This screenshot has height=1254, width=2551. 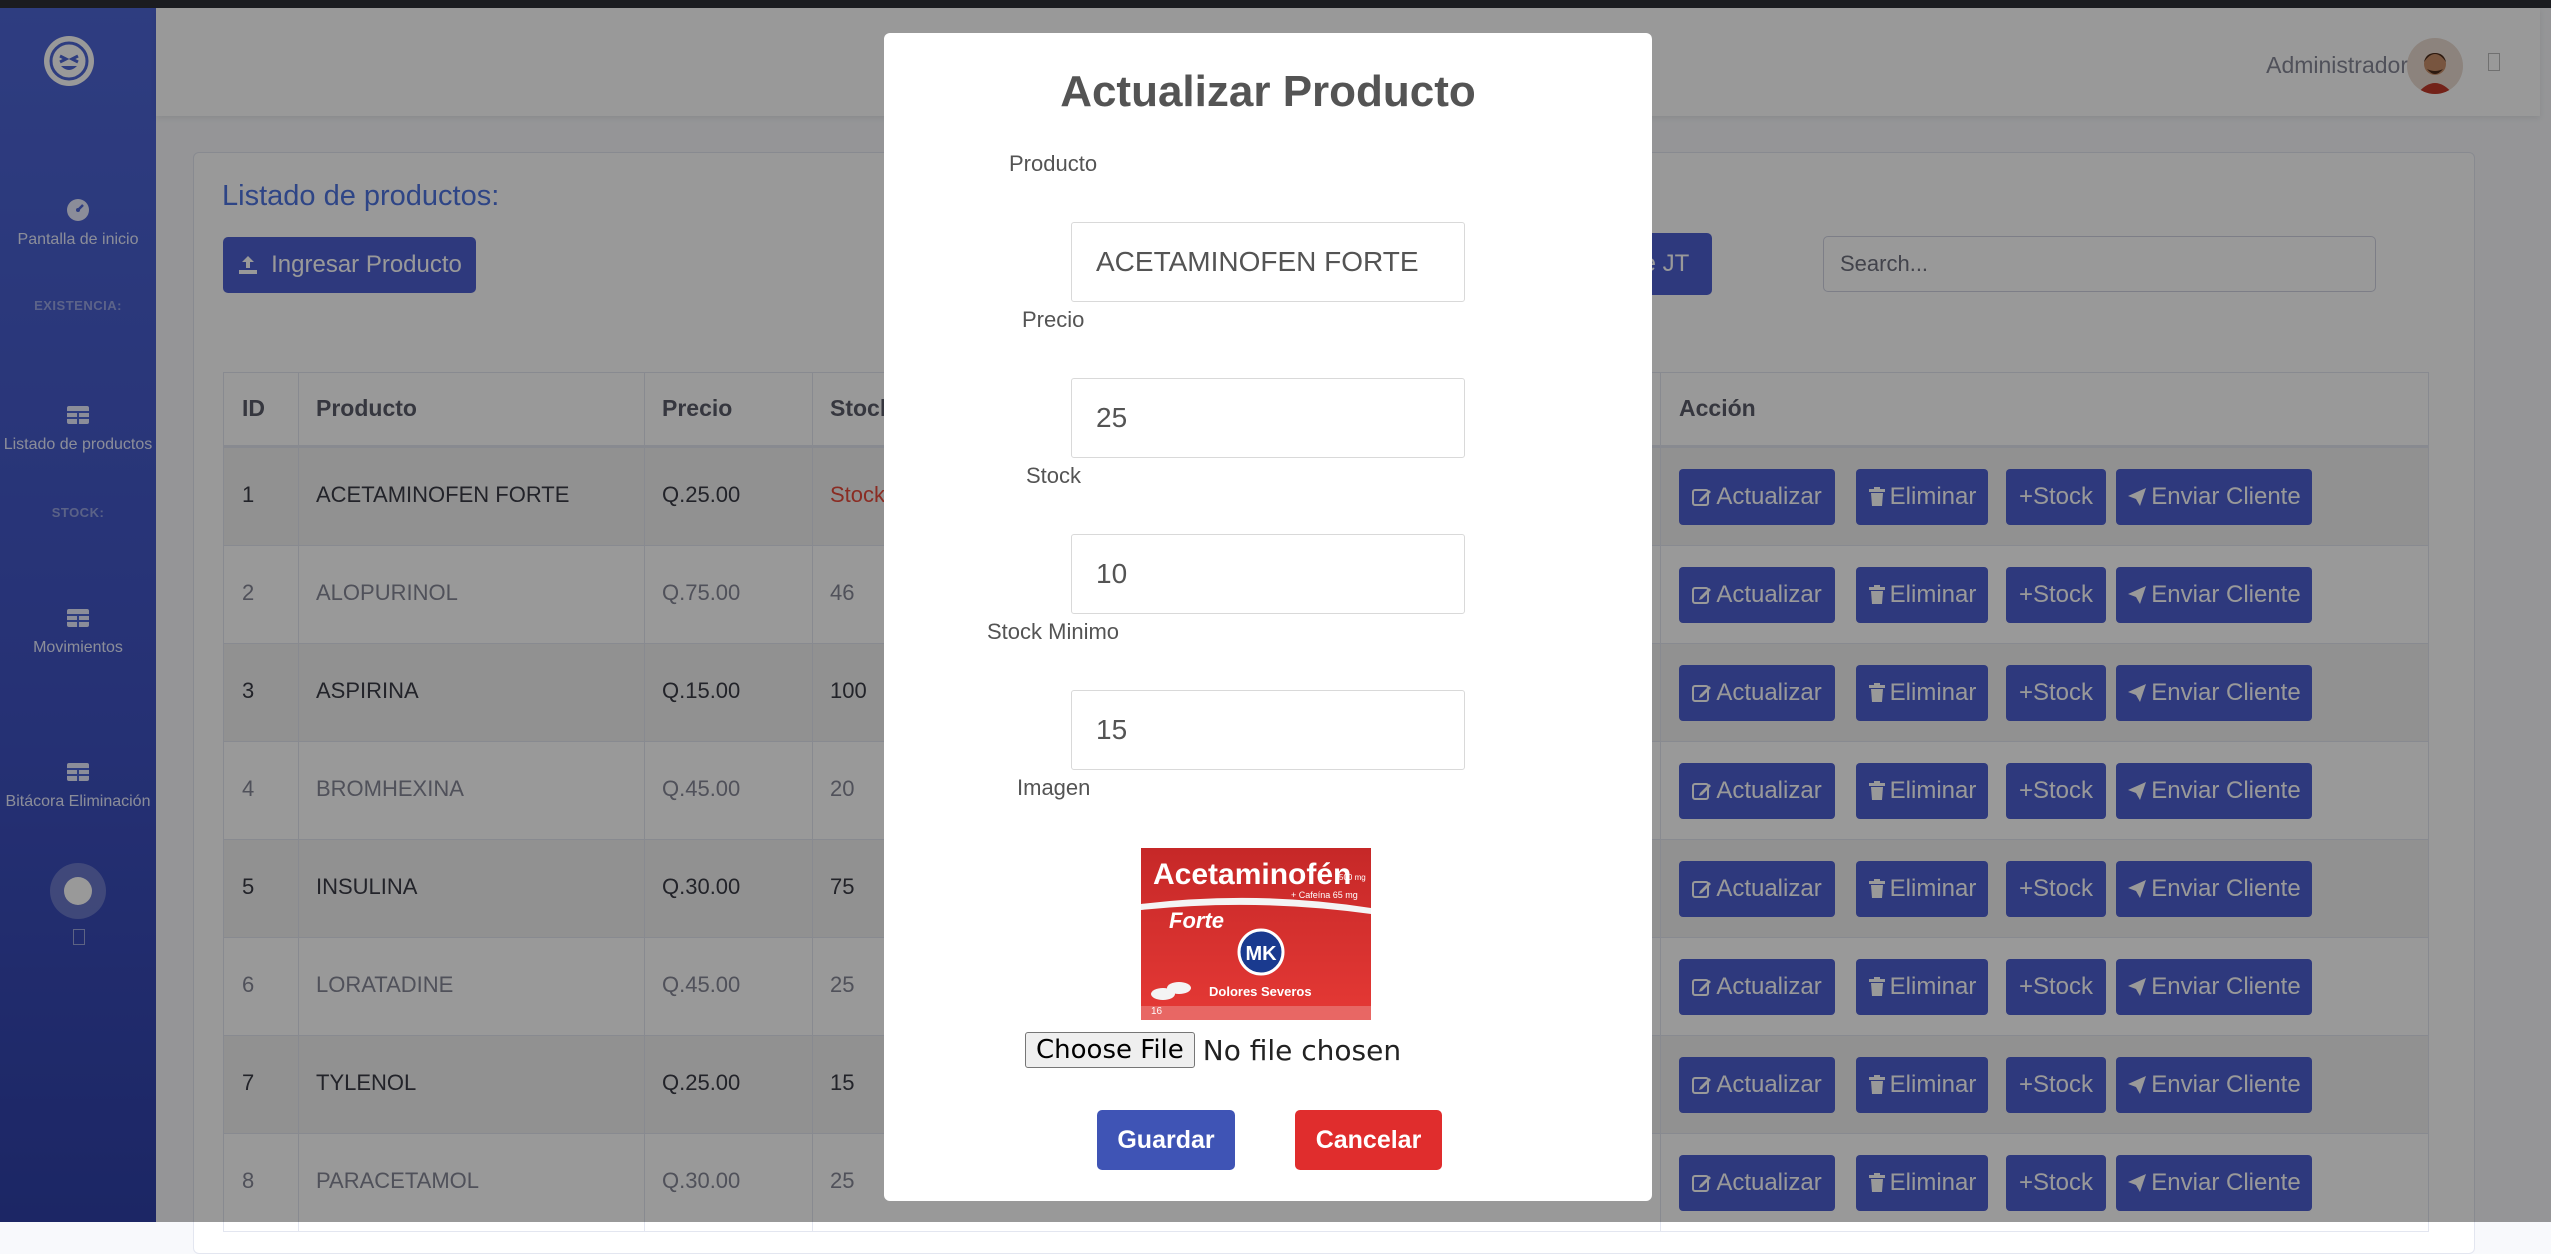 What do you see at coordinates (1166, 1140) in the screenshot?
I see `guardar-button: Guardar` at bounding box center [1166, 1140].